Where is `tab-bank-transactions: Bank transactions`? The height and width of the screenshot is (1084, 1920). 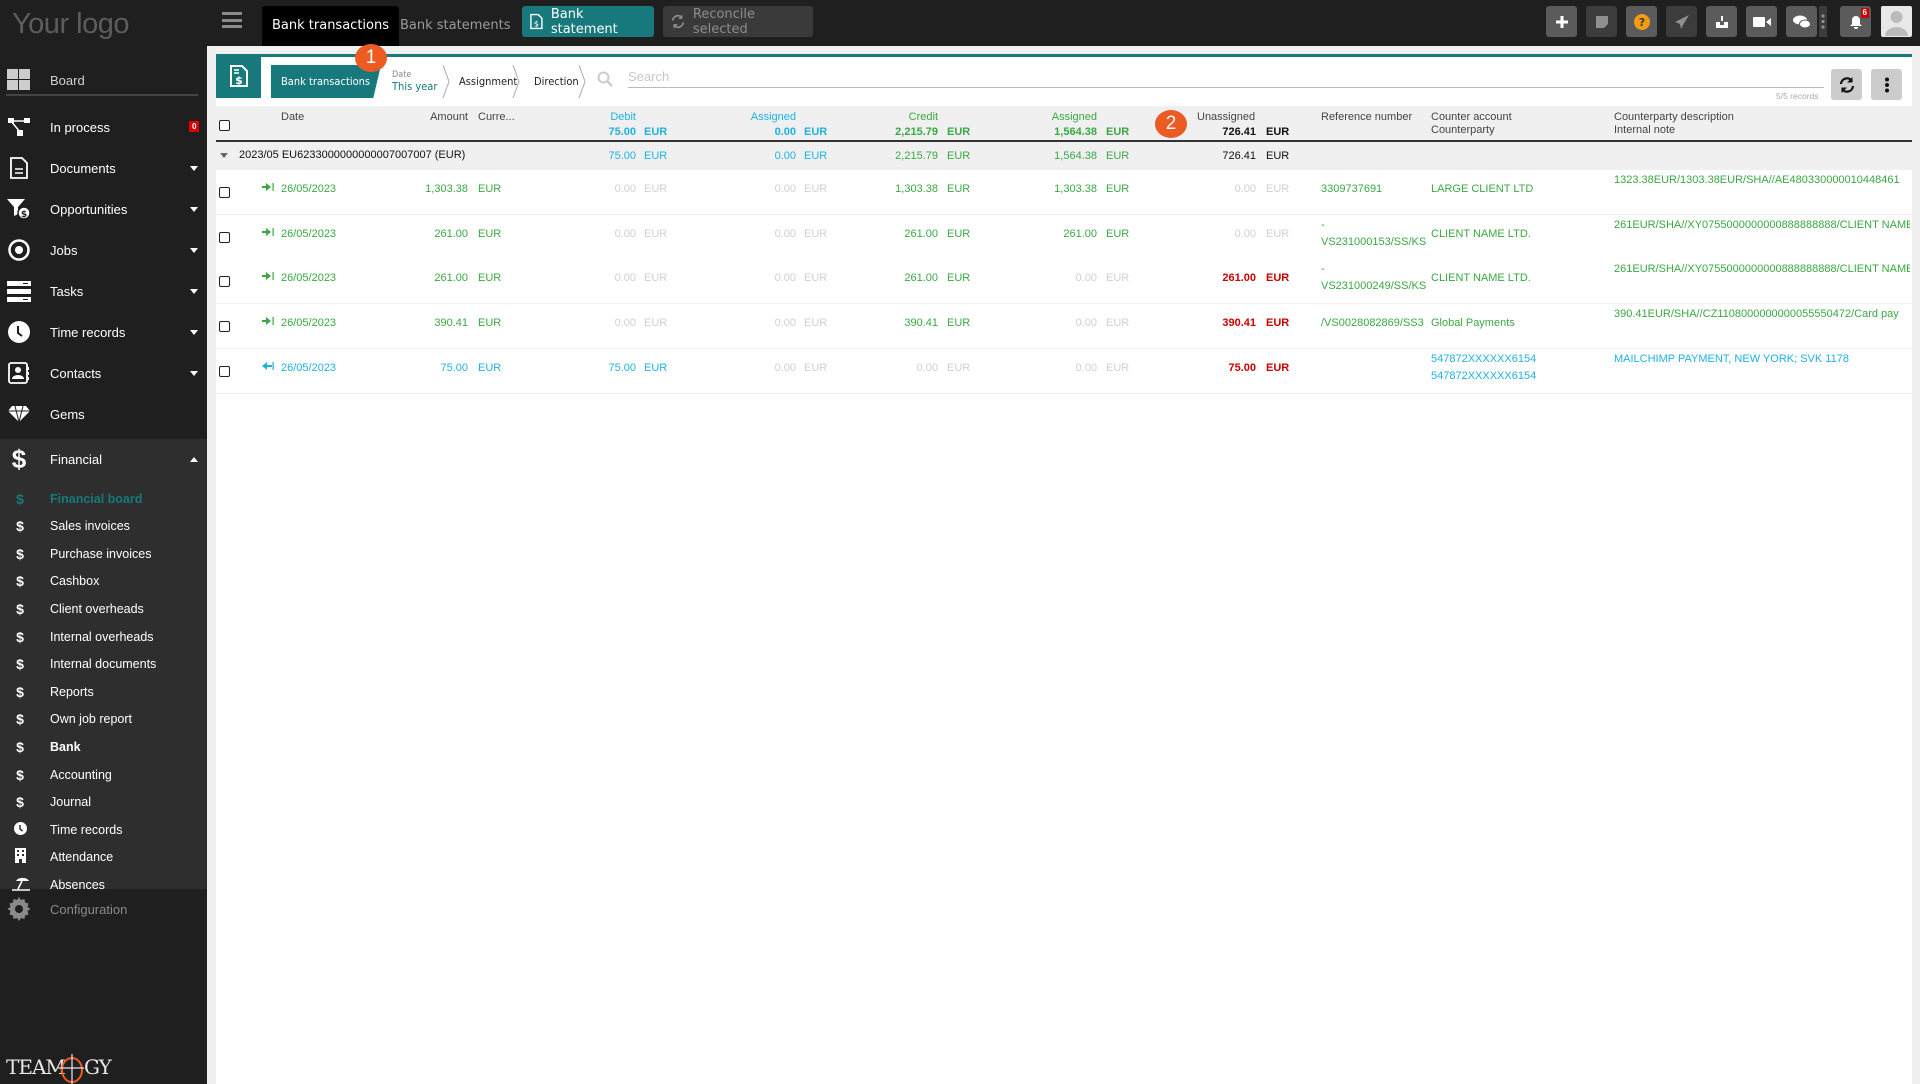 tab-bank-transactions: Bank transactions is located at coordinates (330, 26).